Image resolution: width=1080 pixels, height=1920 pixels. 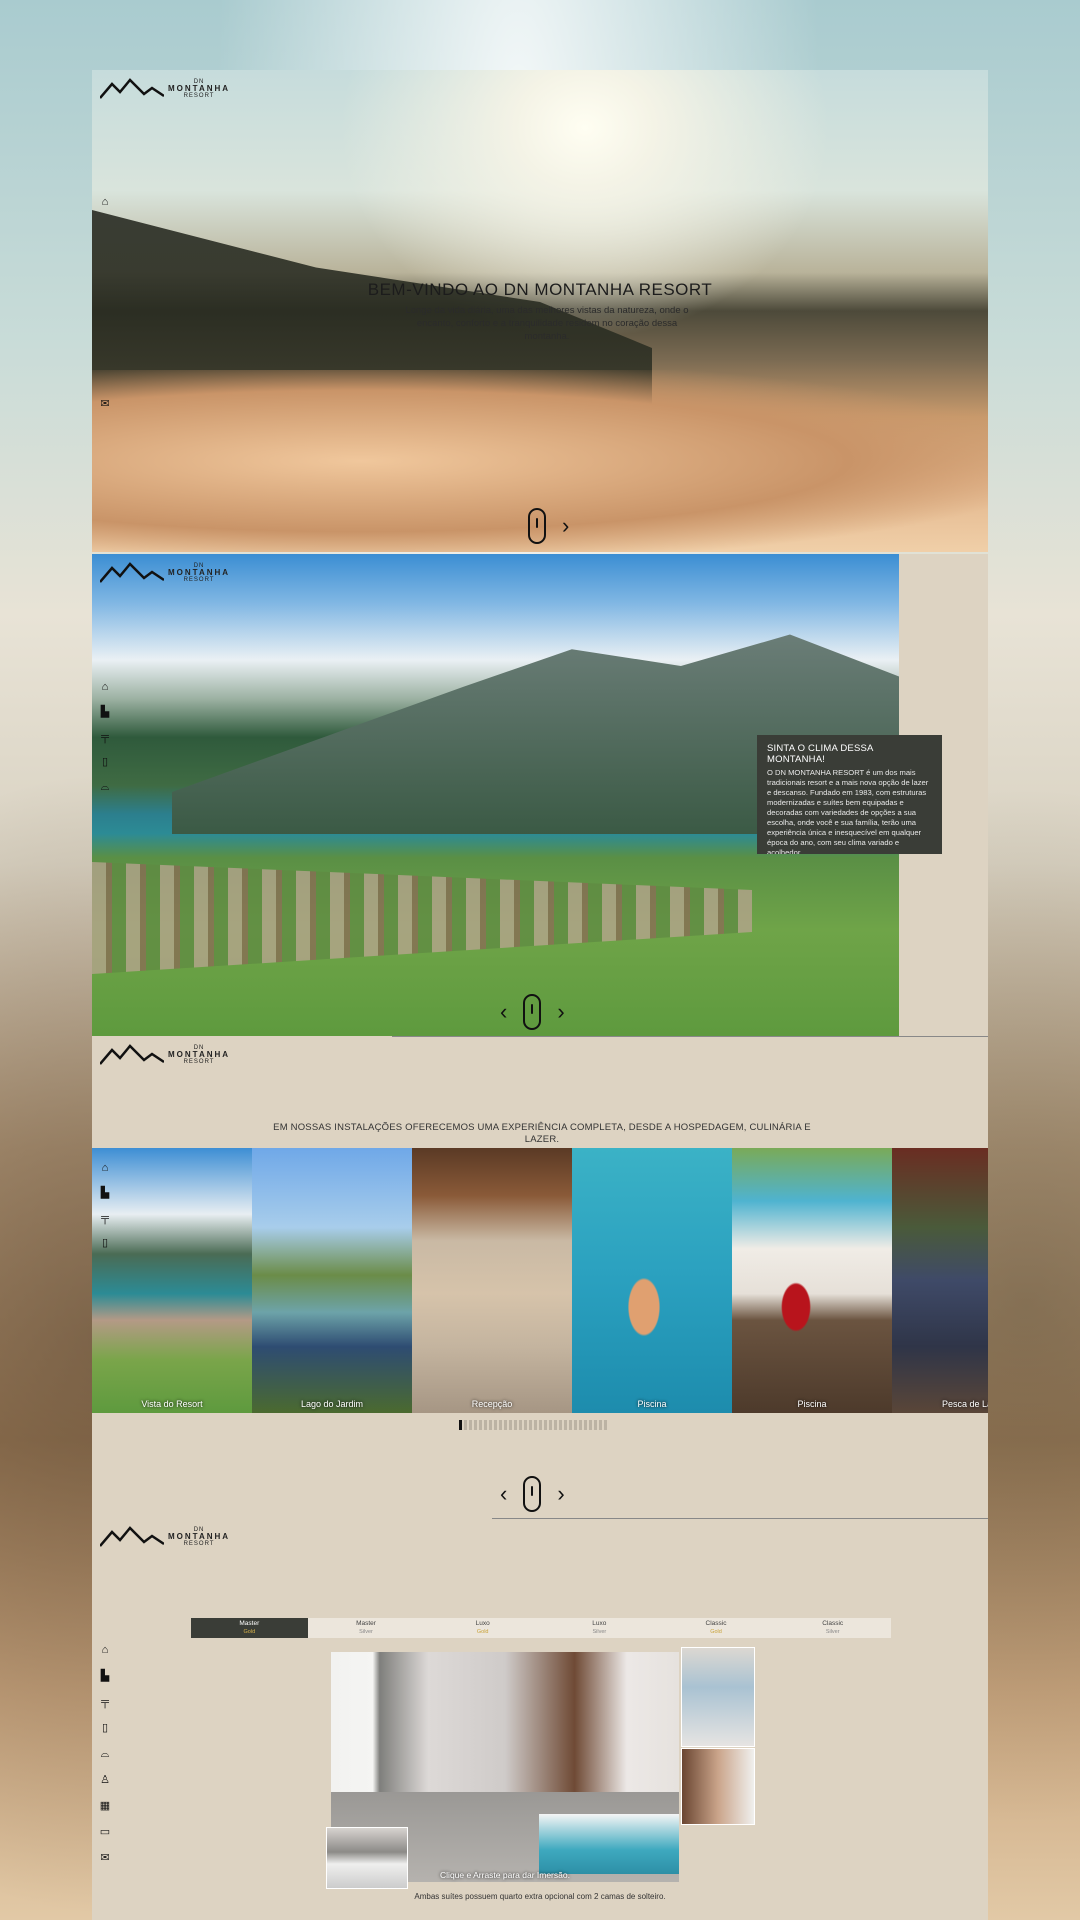 What do you see at coordinates (105, 1806) in the screenshot?
I see `services-icon: ▦` at bounding box center [105, 1806].